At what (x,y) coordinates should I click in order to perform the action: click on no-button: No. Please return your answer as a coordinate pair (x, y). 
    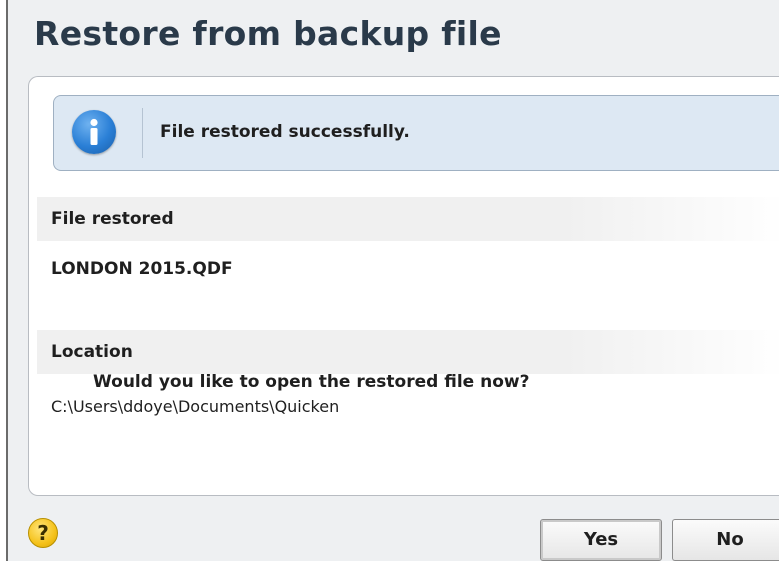
    Looking at the image, I should click on (725, 540).